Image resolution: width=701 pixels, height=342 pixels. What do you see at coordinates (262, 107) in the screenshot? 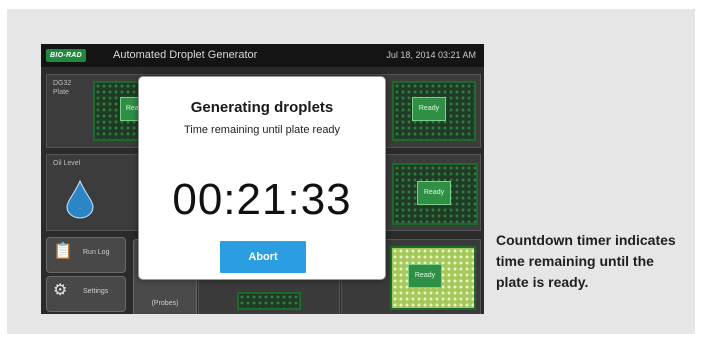
I see `dialog-title: Generating droplets` at bounding box center [262, 107].